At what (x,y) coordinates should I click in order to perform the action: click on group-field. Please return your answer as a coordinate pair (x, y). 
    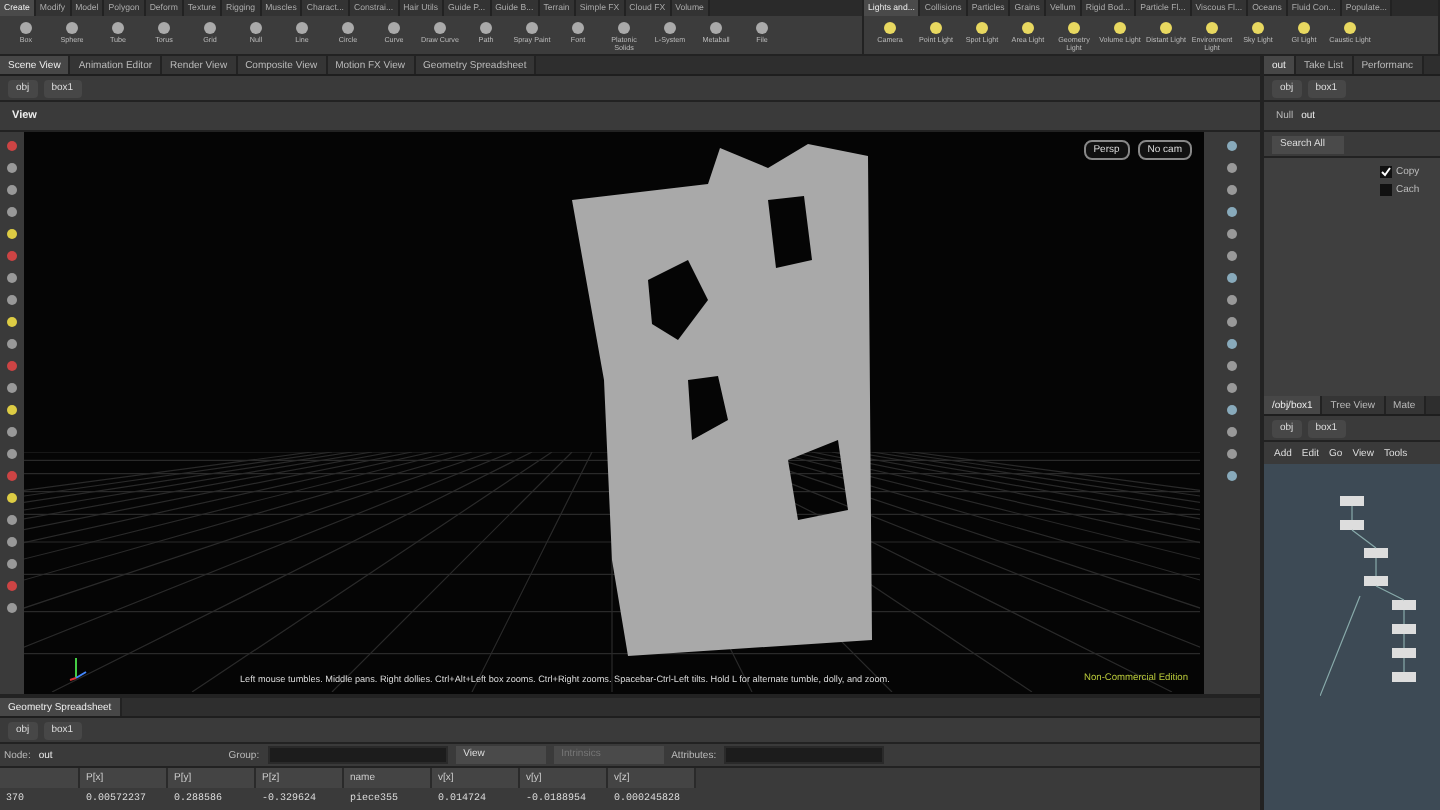
    Looking at the image, I should click on (357, 755).